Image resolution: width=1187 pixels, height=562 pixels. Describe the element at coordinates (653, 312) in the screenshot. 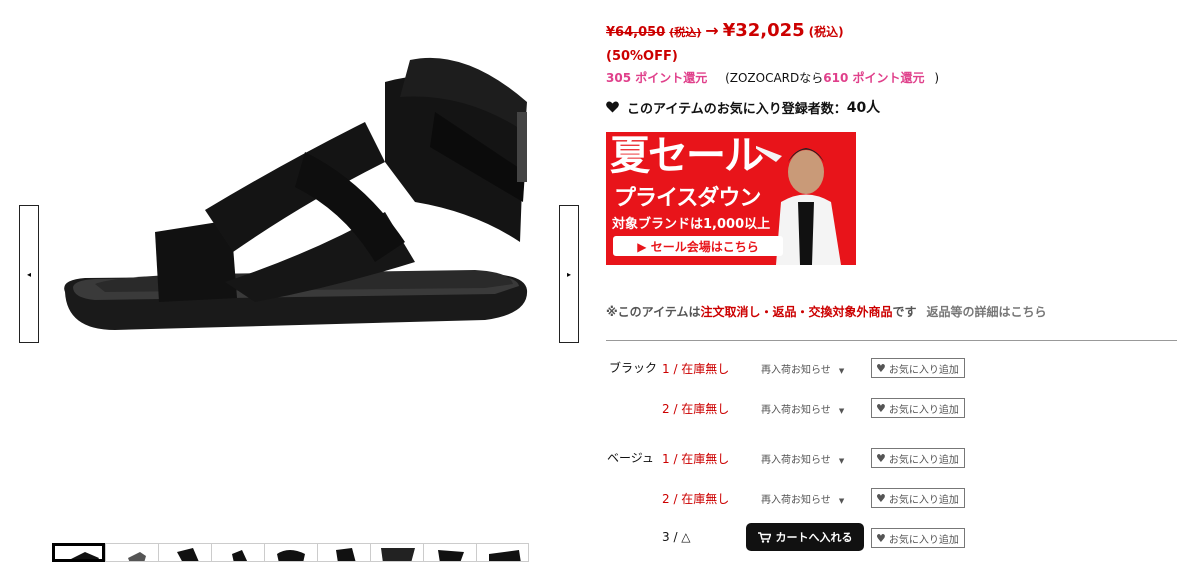

I see `notice-prefix: ※このアイテムは` at that location.